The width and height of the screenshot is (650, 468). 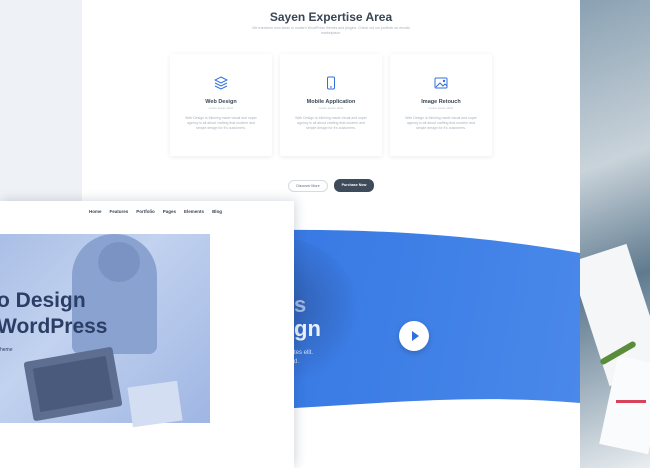 I want to click on hero-subtitle: heme, so click(x=6, y=350).